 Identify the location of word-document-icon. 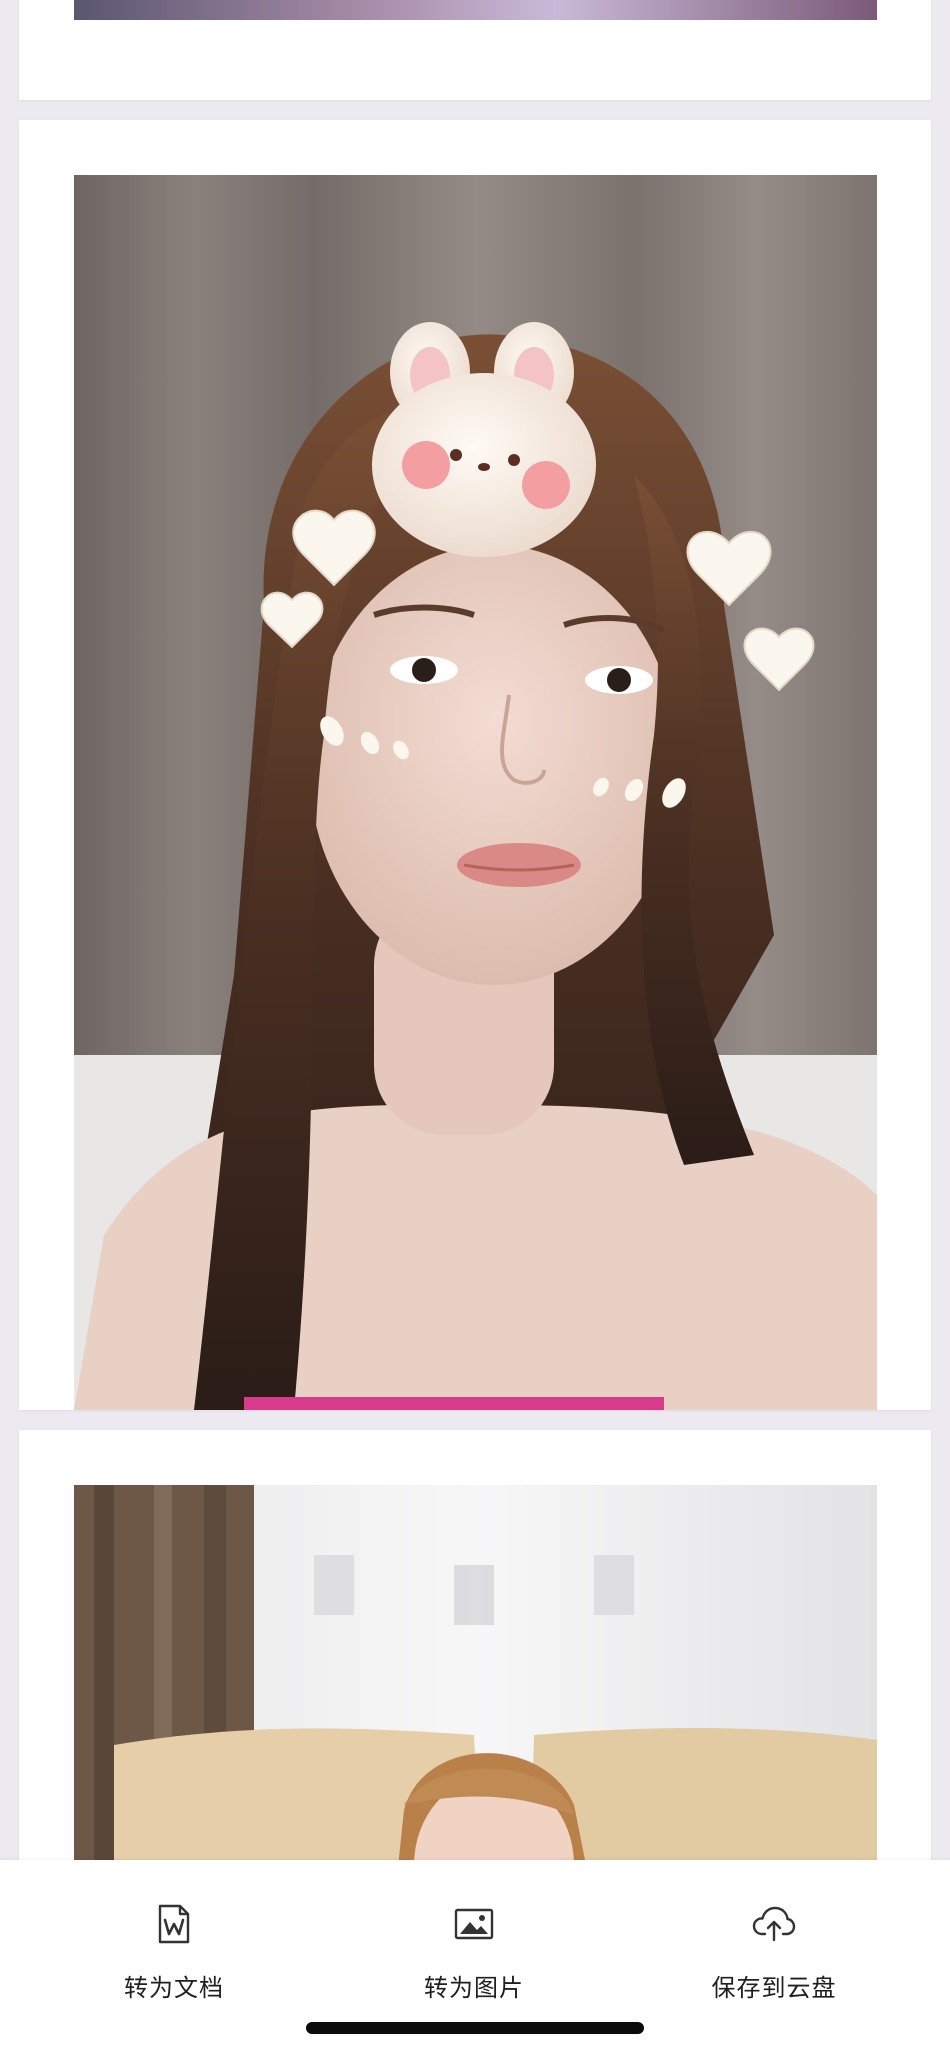
(174, 1924).